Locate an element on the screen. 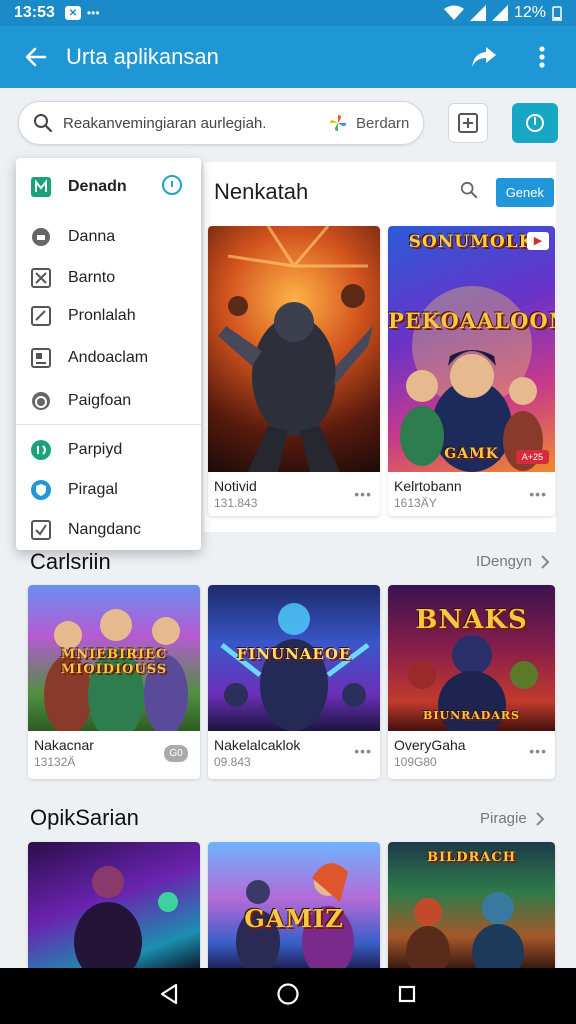 The image size is (576, 1024). pinwheel-icon is located at coordinates (337, 123).